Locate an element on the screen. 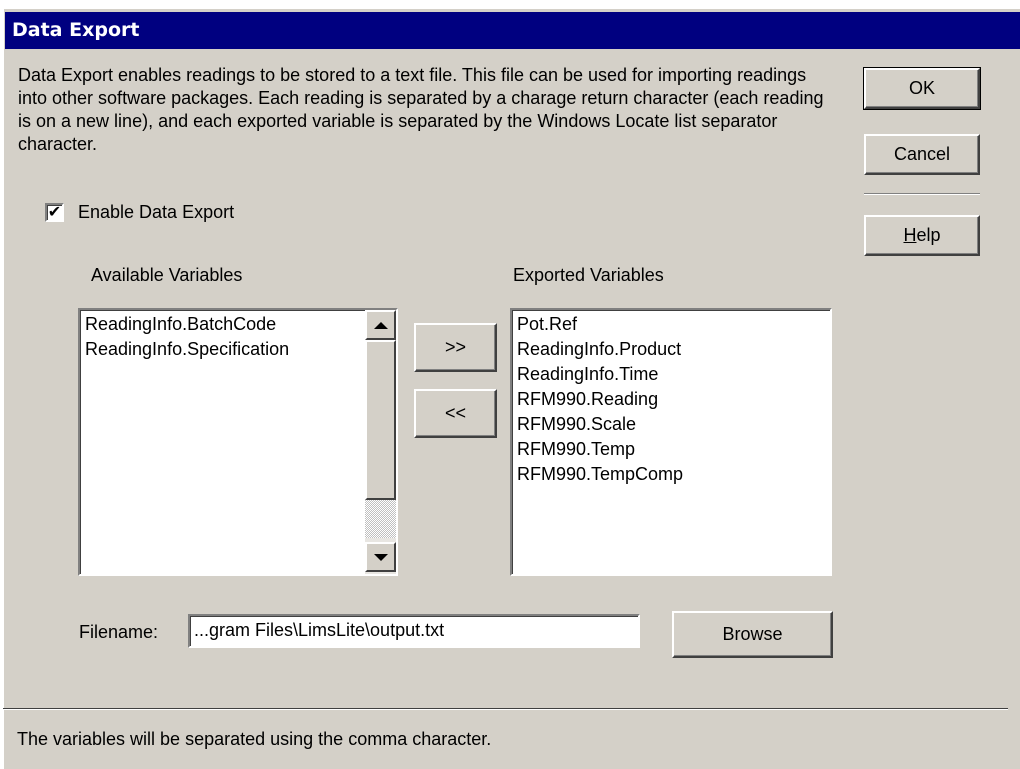 This screenshot has height=769, width=1020. add-variable-button: >> is located at coordinates (455, 347).